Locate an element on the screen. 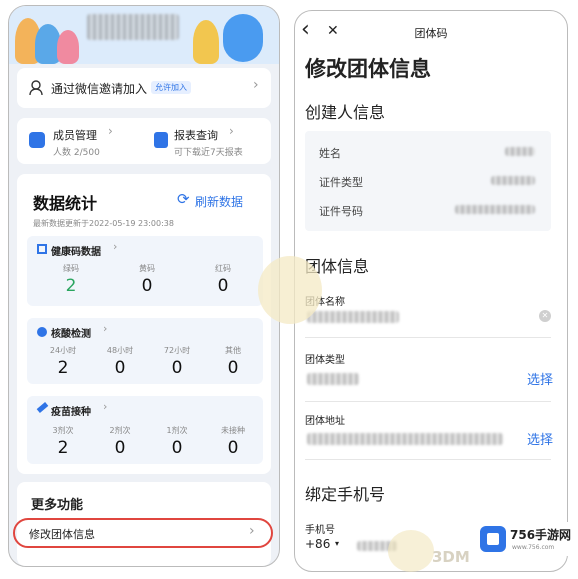 This screenshot has height=579, width=578. vaccine-title: 疫苗接种 is located at coordinates (71, 412).